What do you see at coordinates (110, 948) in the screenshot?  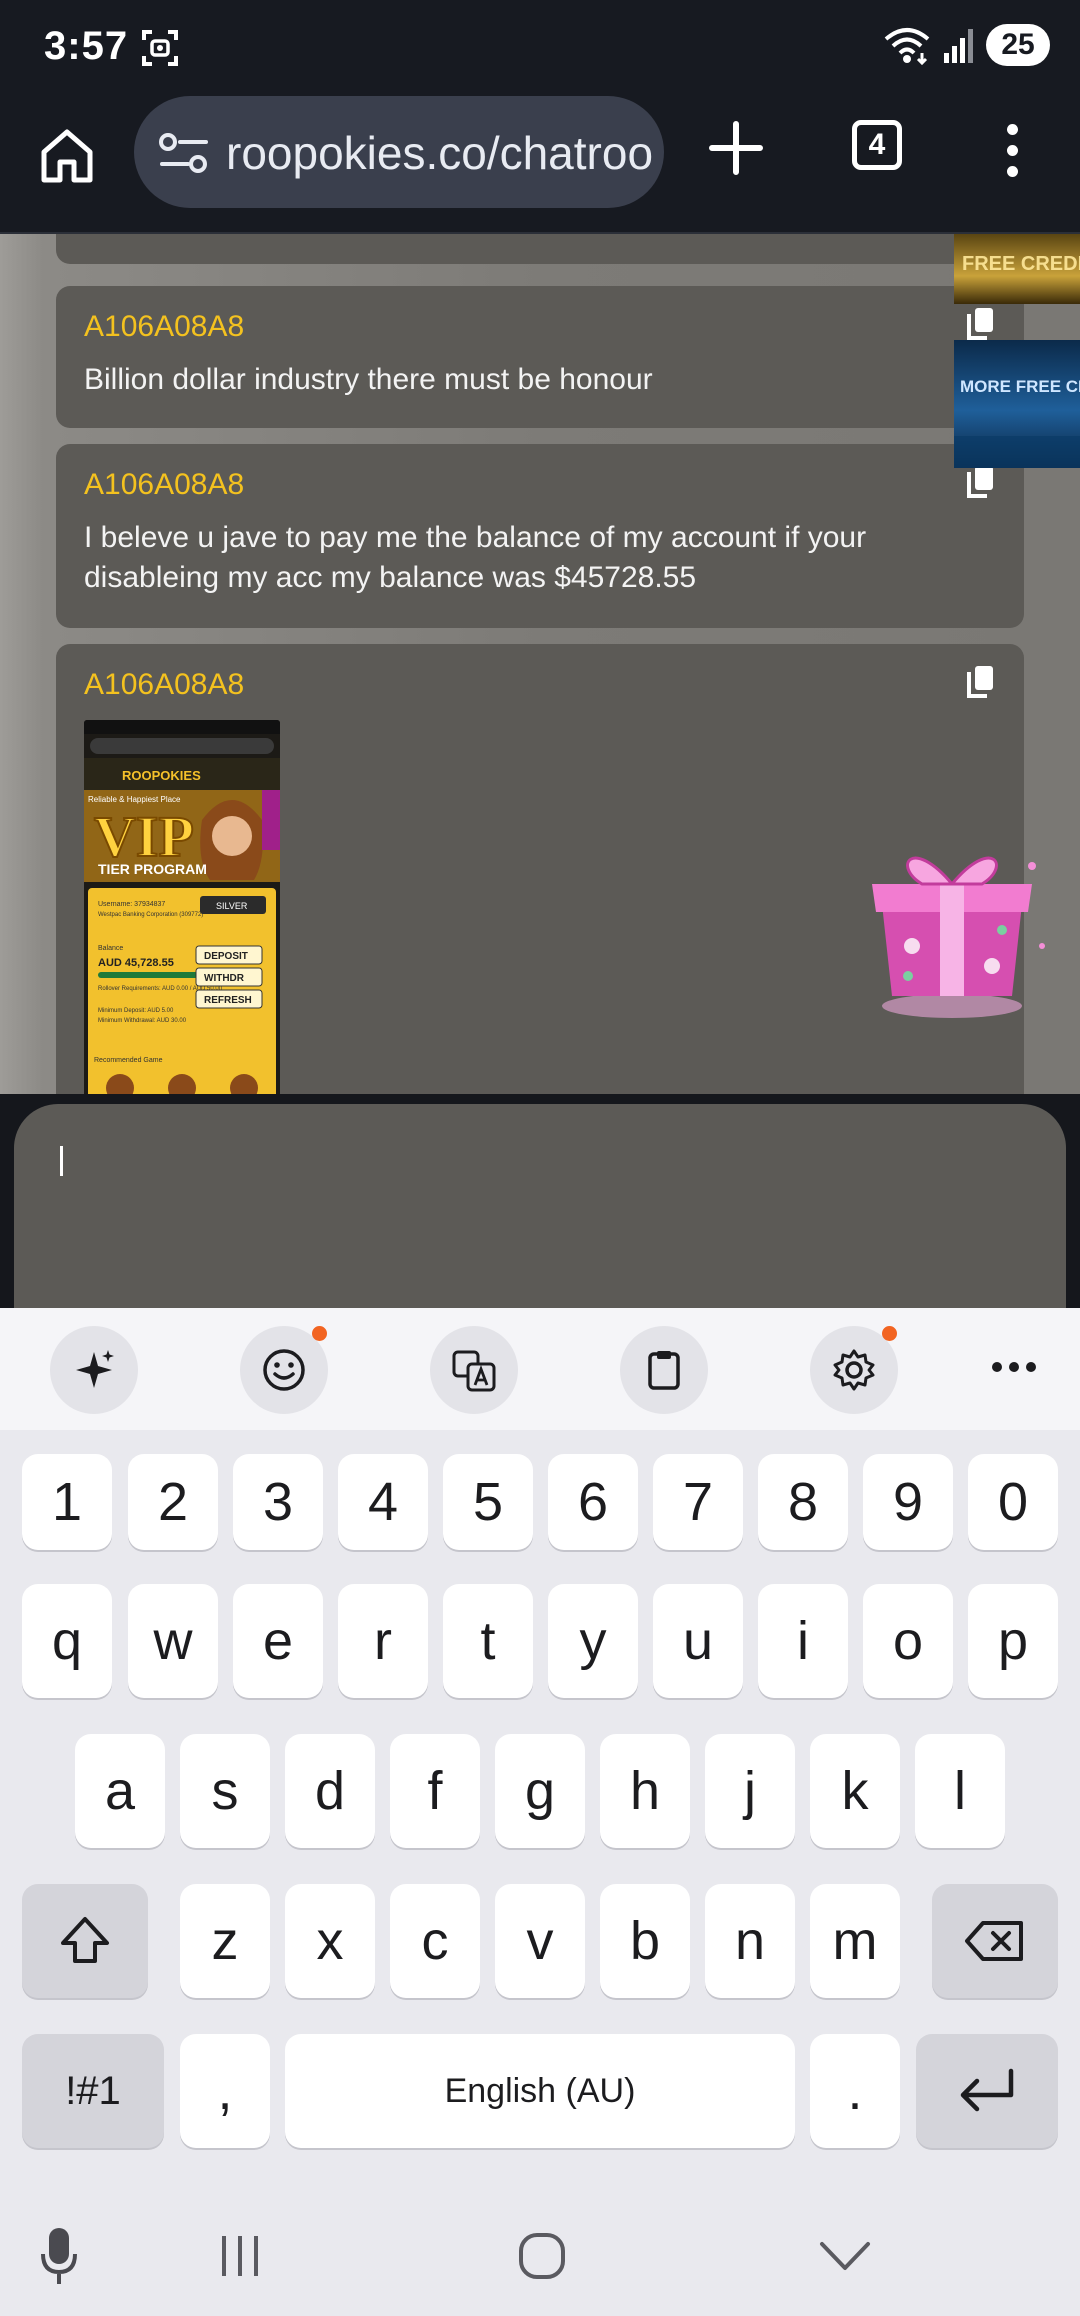 I see `thumb-balance-label: Balance` at bounding box center [110, 948].